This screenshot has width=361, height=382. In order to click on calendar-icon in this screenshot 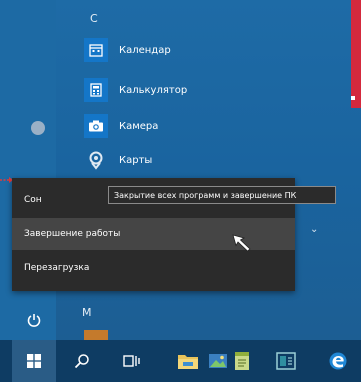, I will do `click(96, 50)`.